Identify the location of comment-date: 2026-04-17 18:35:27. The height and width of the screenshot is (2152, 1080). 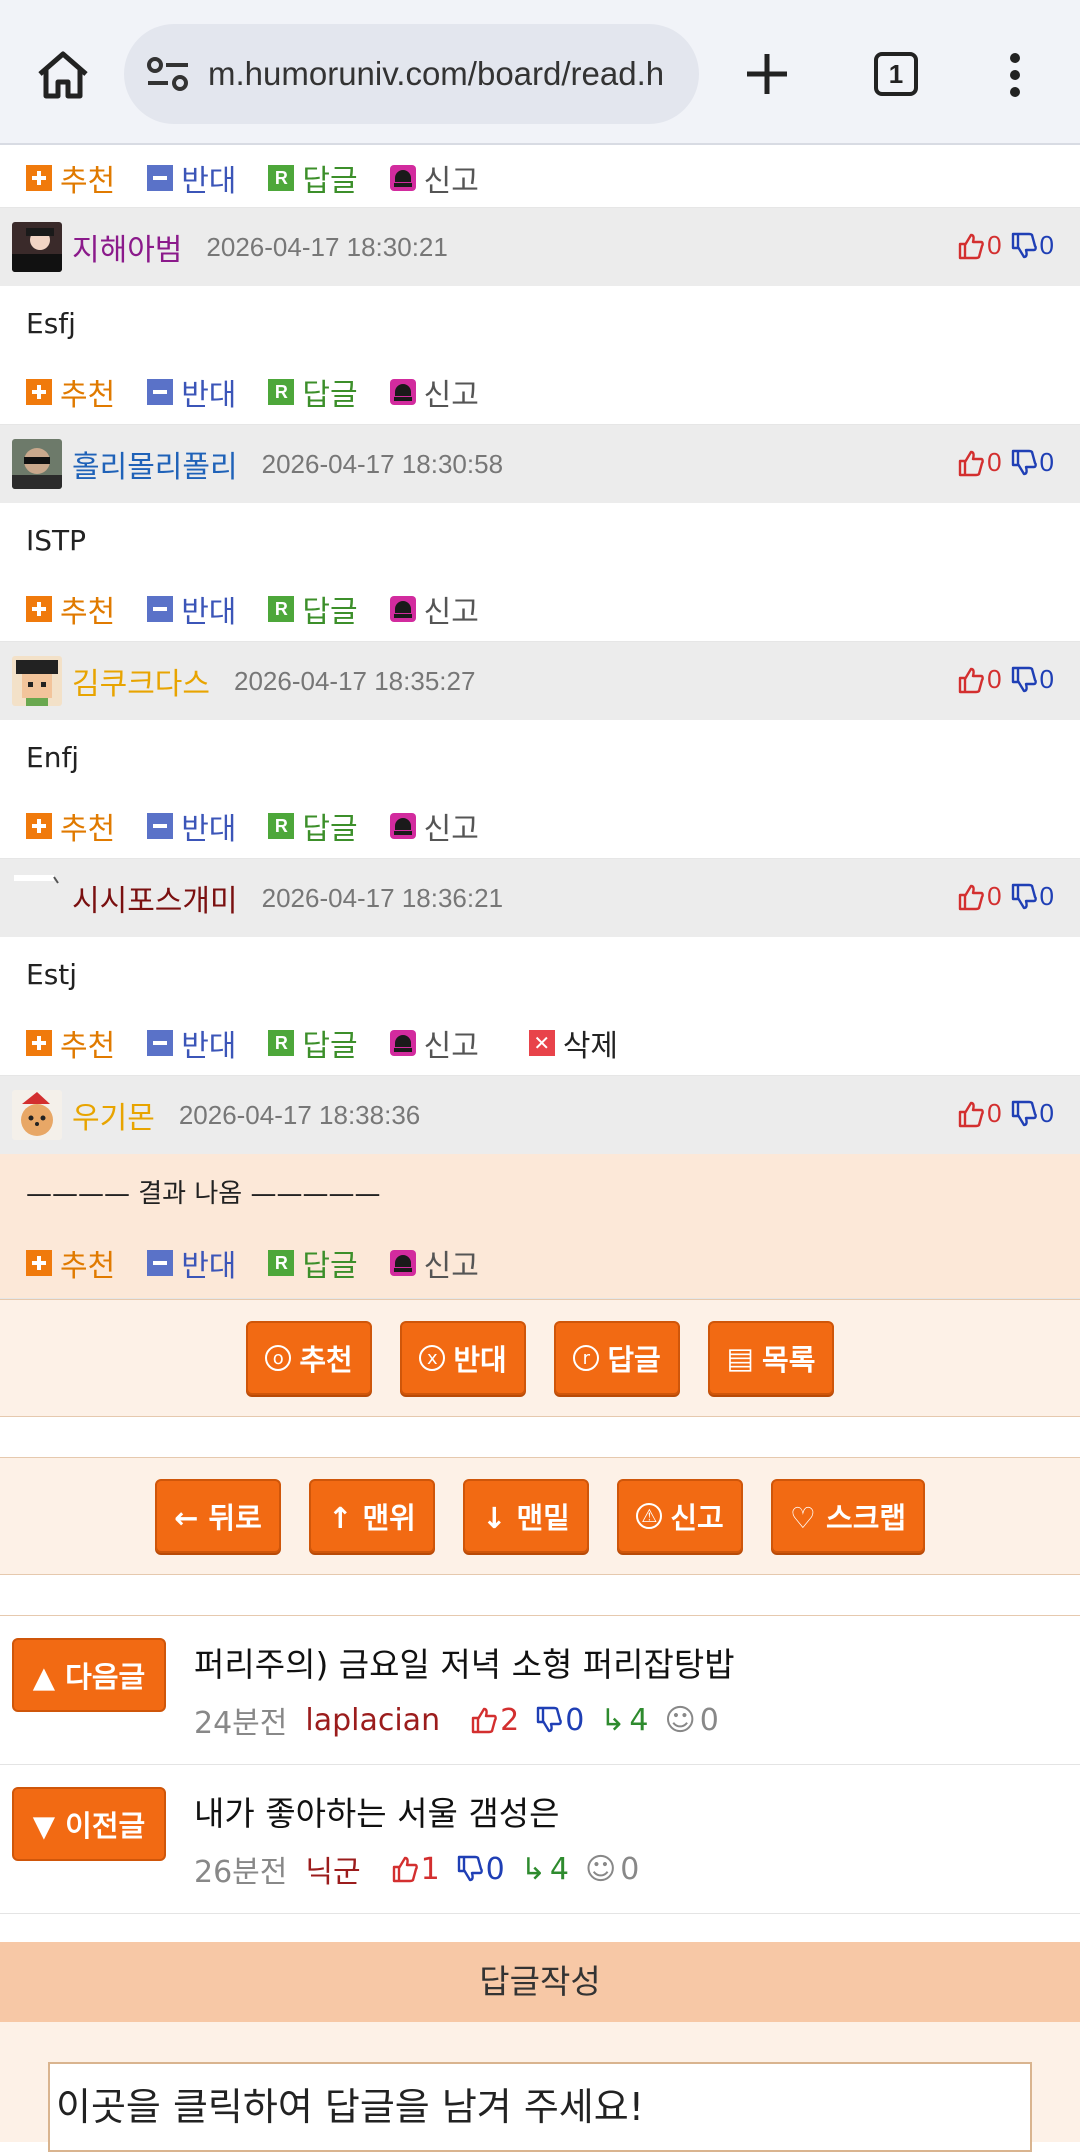
(355, 680).